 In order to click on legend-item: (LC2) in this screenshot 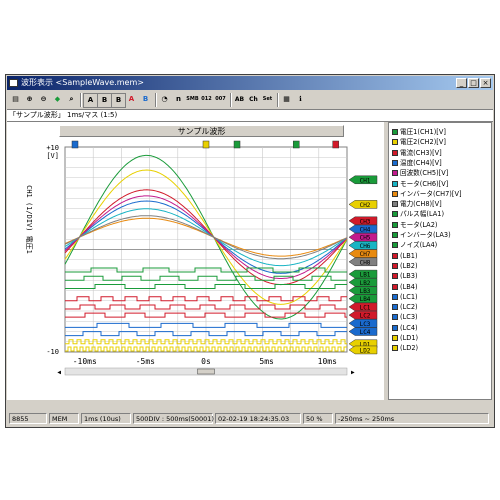, I will do `click(405, 307)`.